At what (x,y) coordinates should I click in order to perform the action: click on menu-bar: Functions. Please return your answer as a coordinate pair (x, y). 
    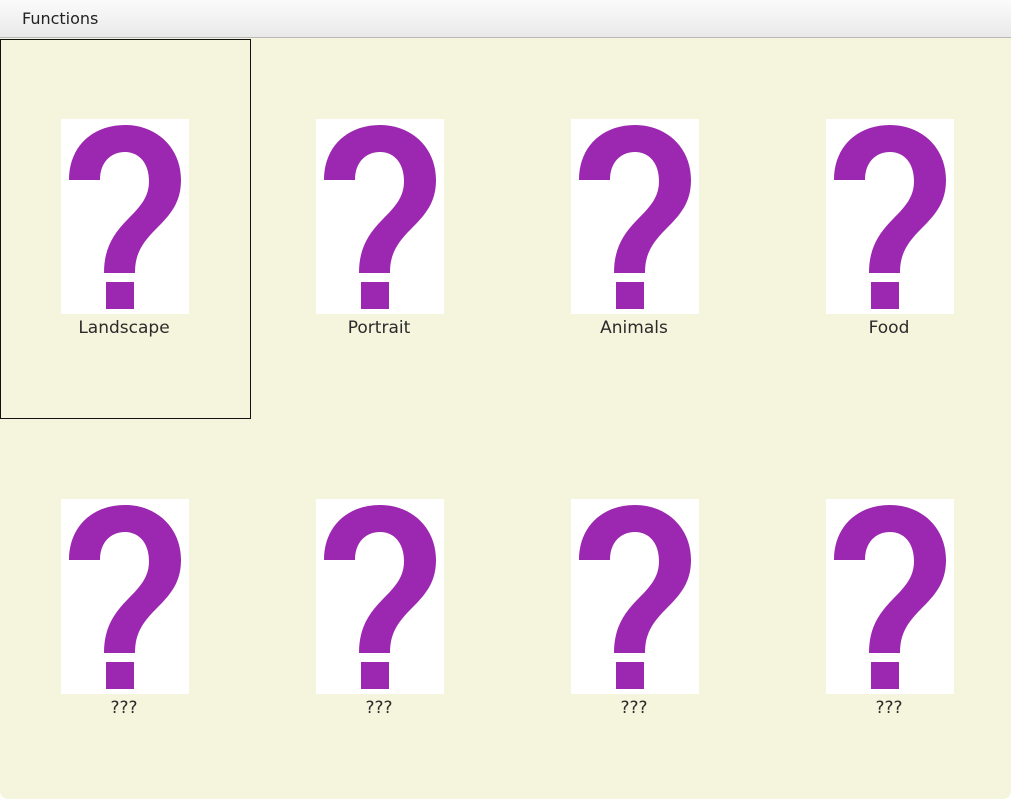
    Looking at the image, I should click on (505, 19).